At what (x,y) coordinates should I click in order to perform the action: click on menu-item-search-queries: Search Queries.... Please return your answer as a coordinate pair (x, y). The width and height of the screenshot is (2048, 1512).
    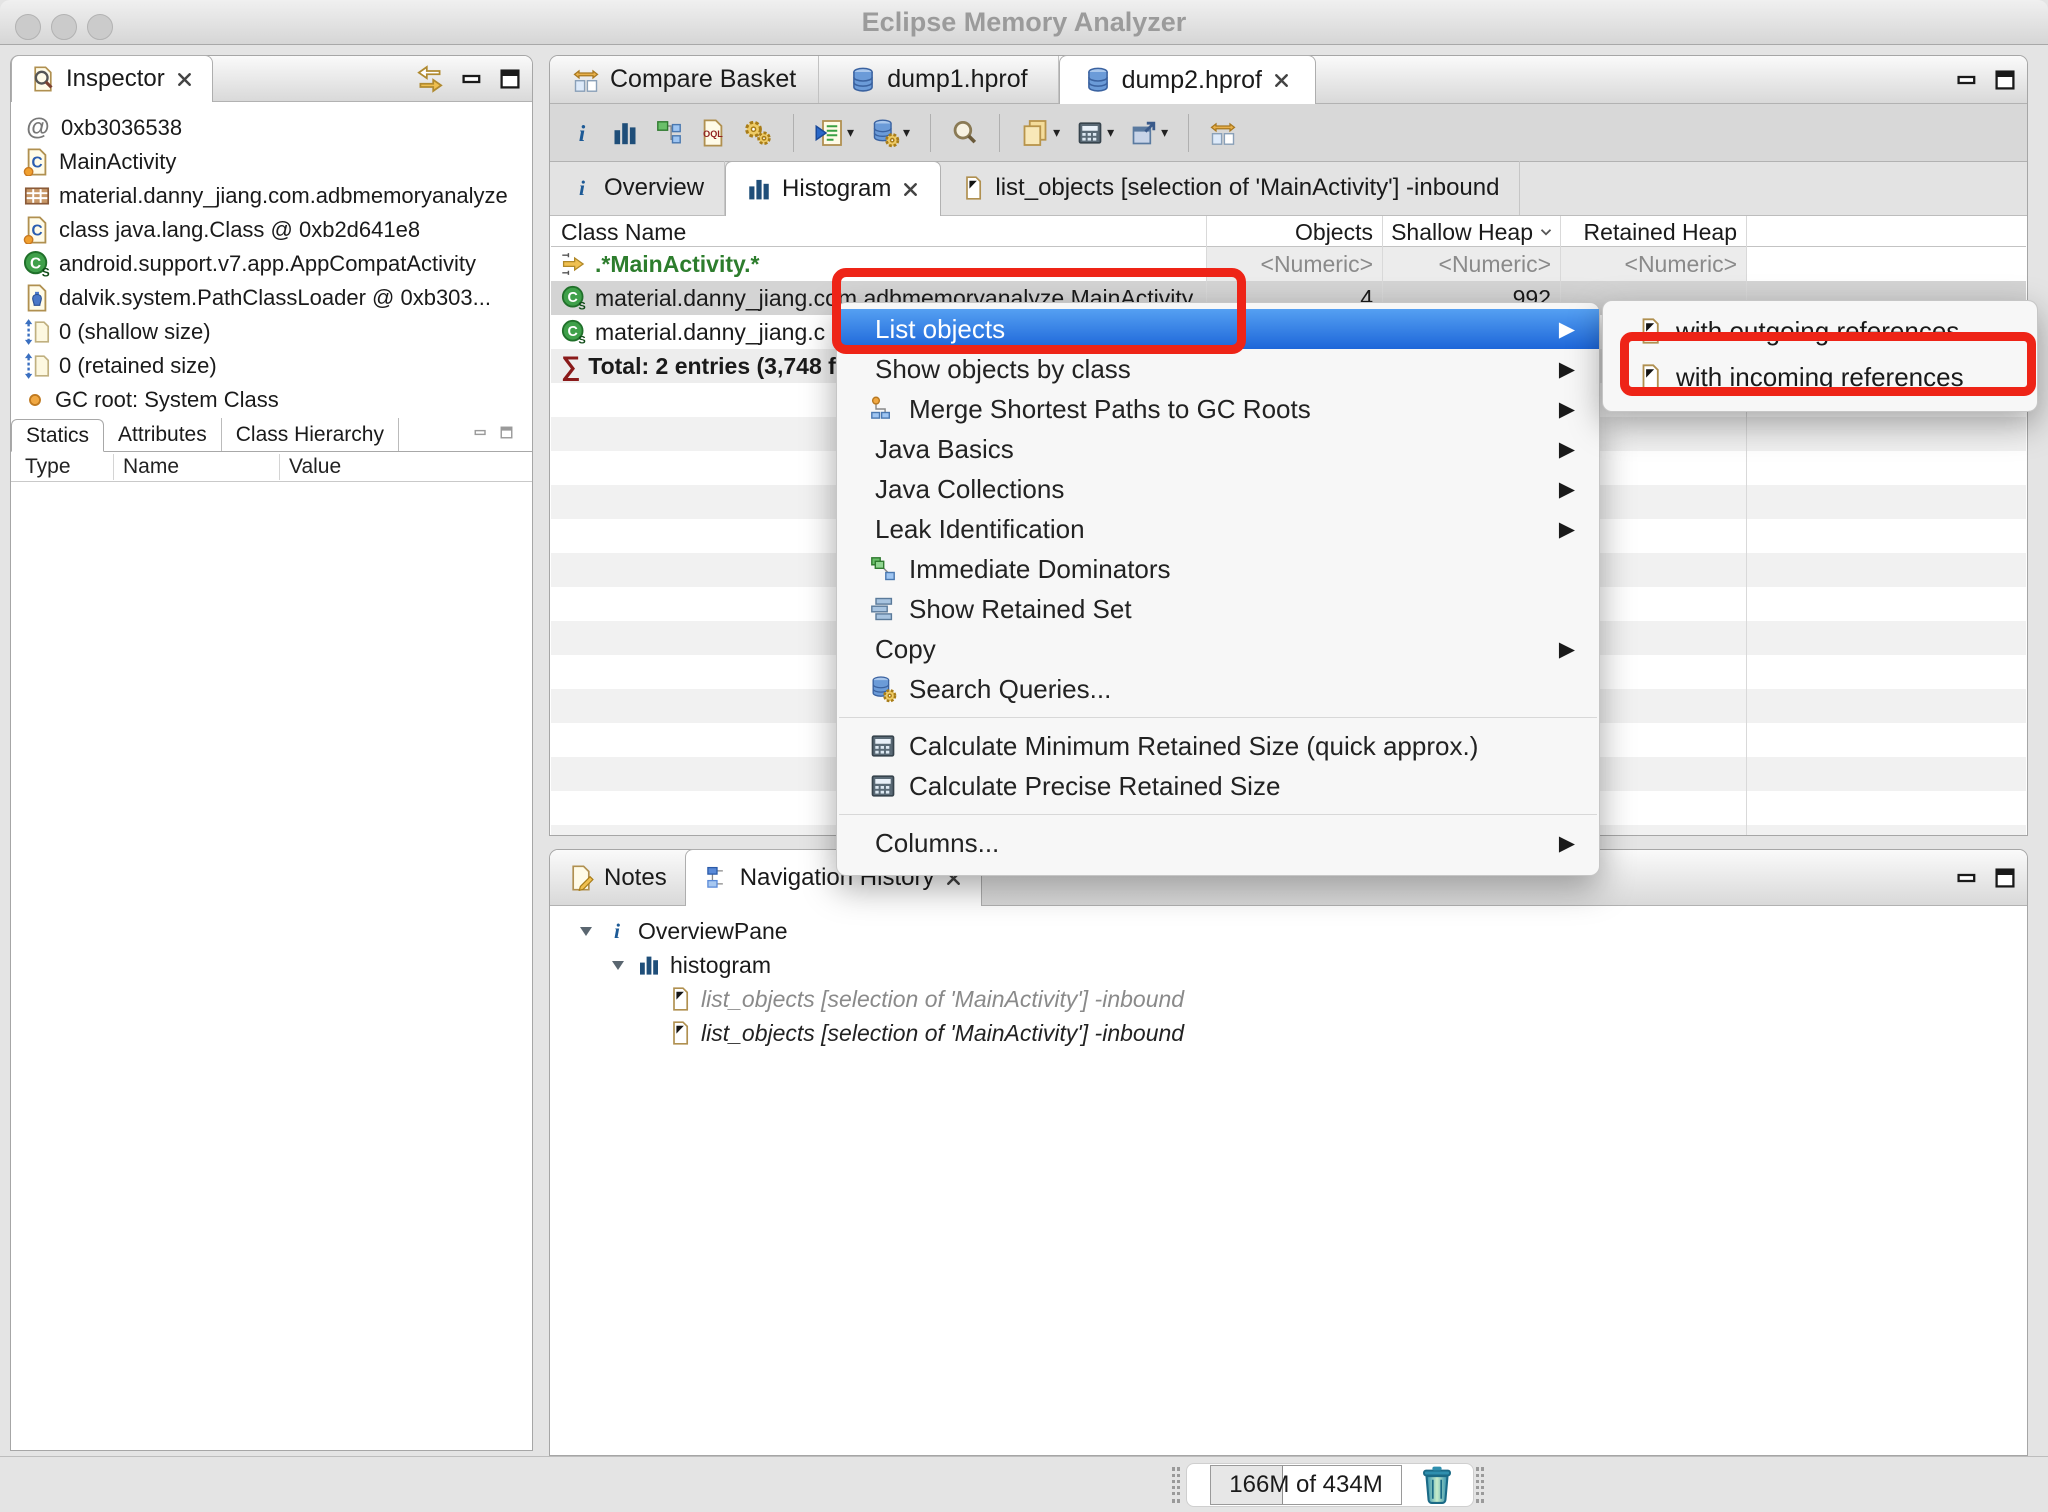
    Looking at the image, I should click on (1218, 689).